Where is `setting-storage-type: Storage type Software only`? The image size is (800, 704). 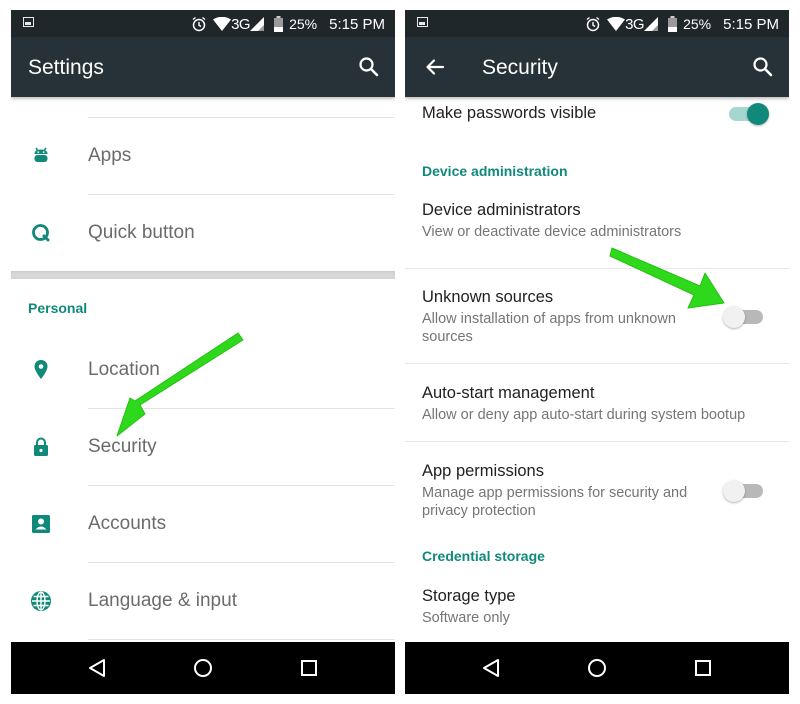 setting-storage-type: Storage type Software only is located at coordinates (597, 611).